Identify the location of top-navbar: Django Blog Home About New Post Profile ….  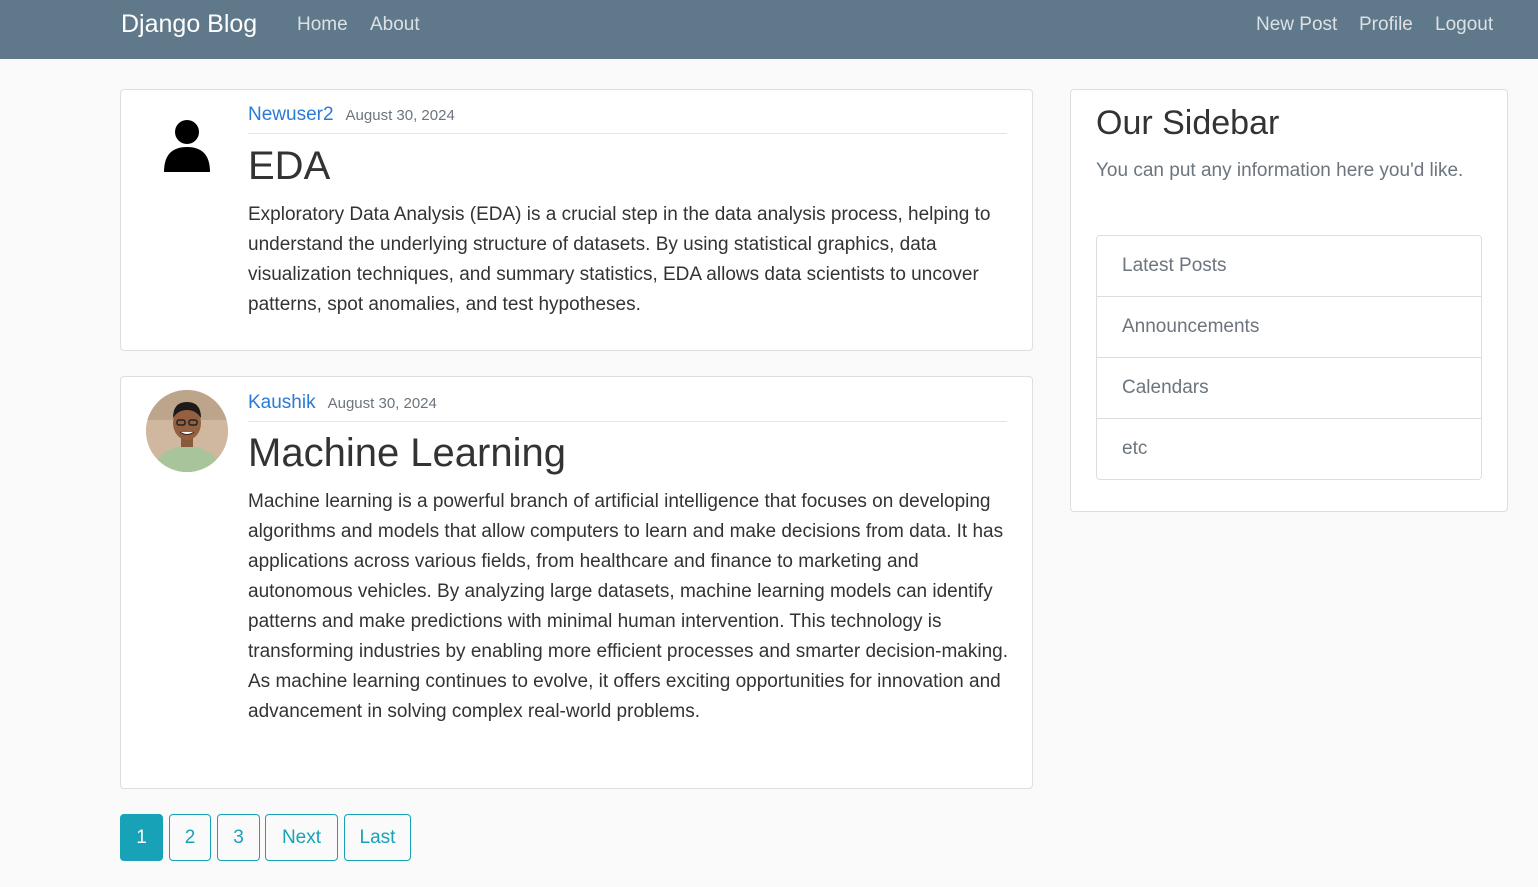
(769, 29).